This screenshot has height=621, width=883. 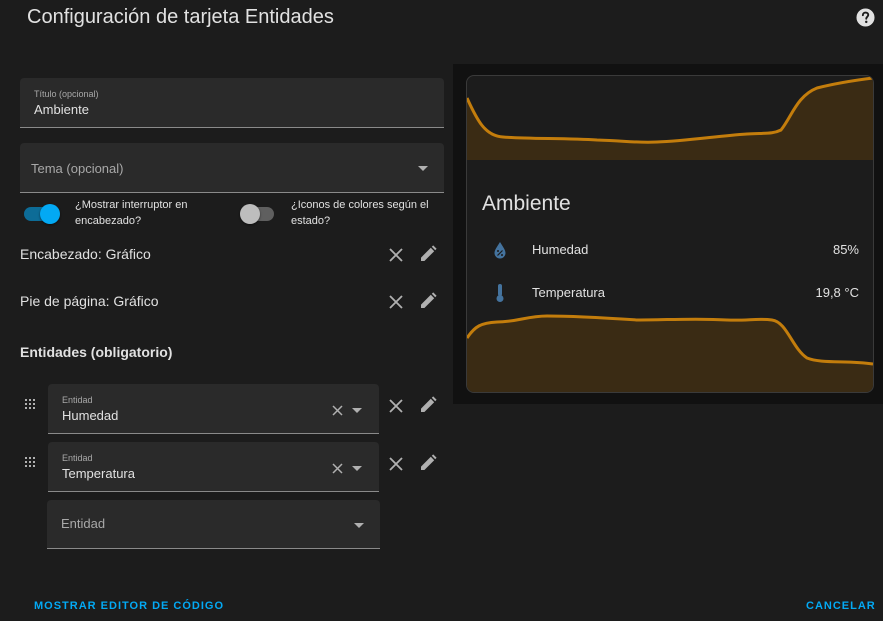 I want to click on header-toggle-switch, so click(x=42, y=214).